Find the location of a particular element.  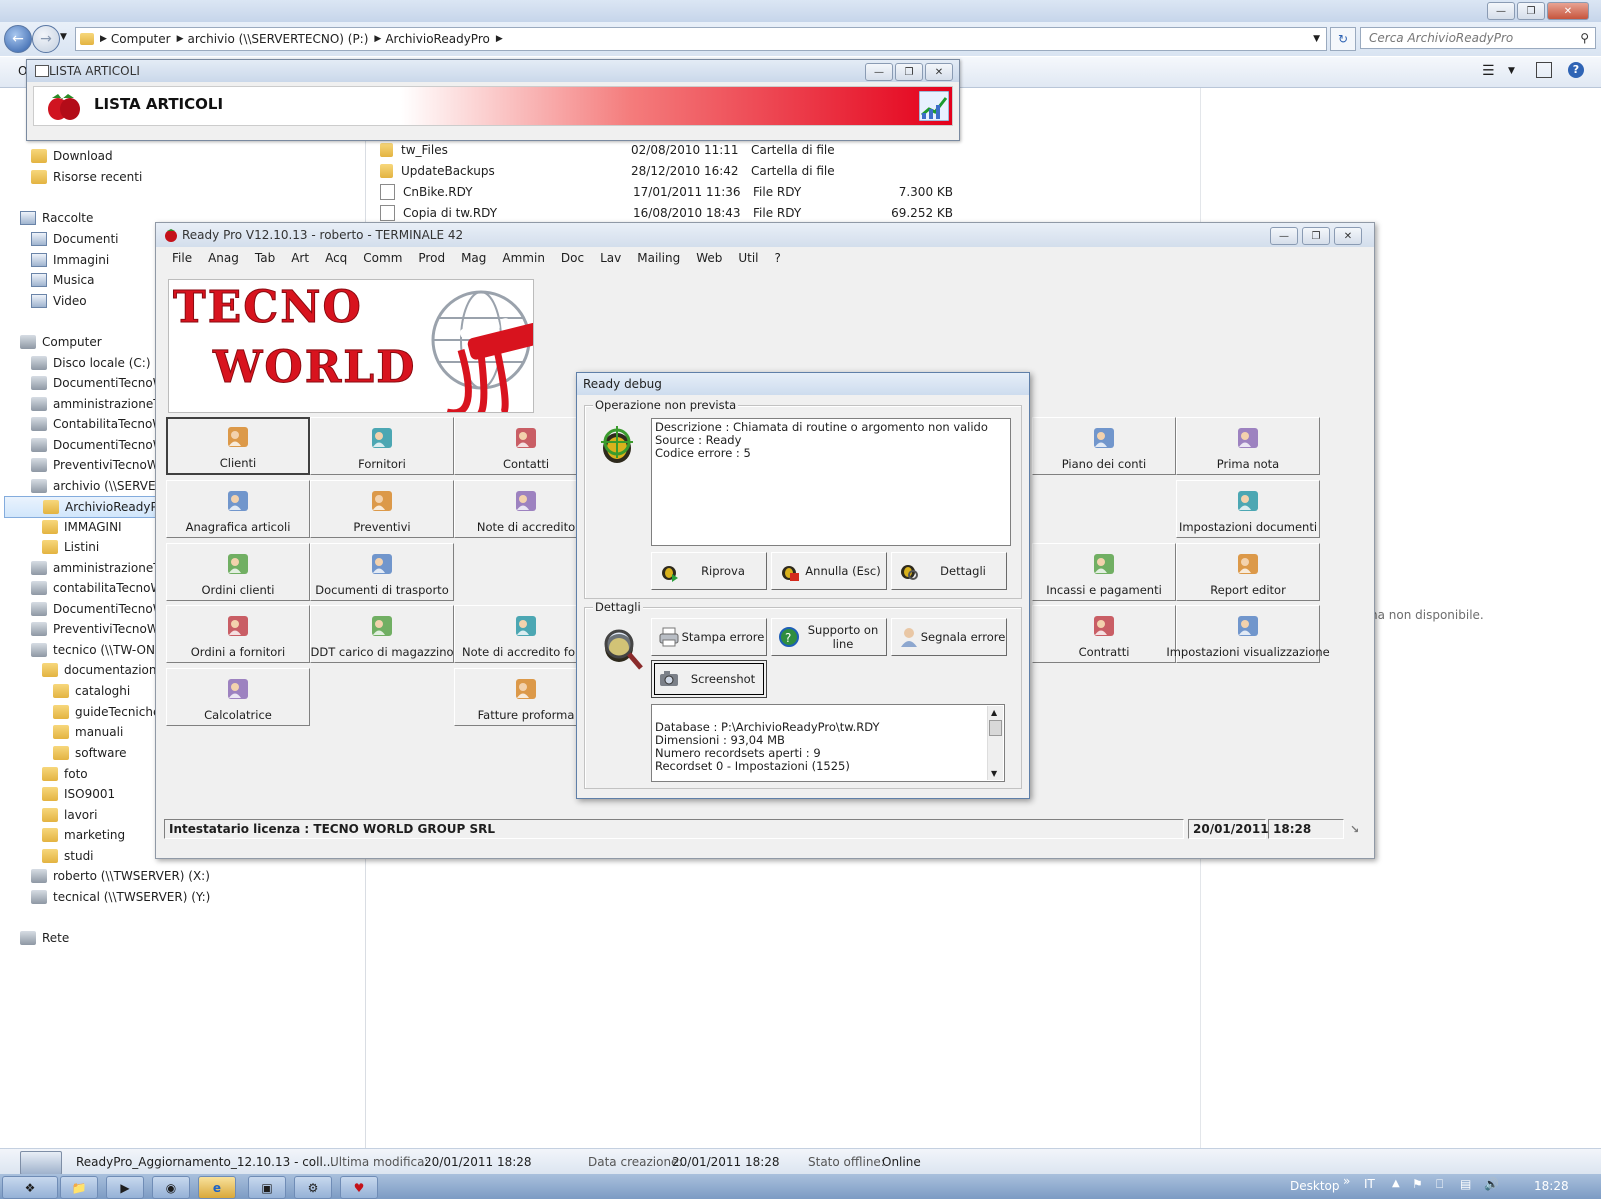

help-icon: ? is located at coordinates (1576, 70).